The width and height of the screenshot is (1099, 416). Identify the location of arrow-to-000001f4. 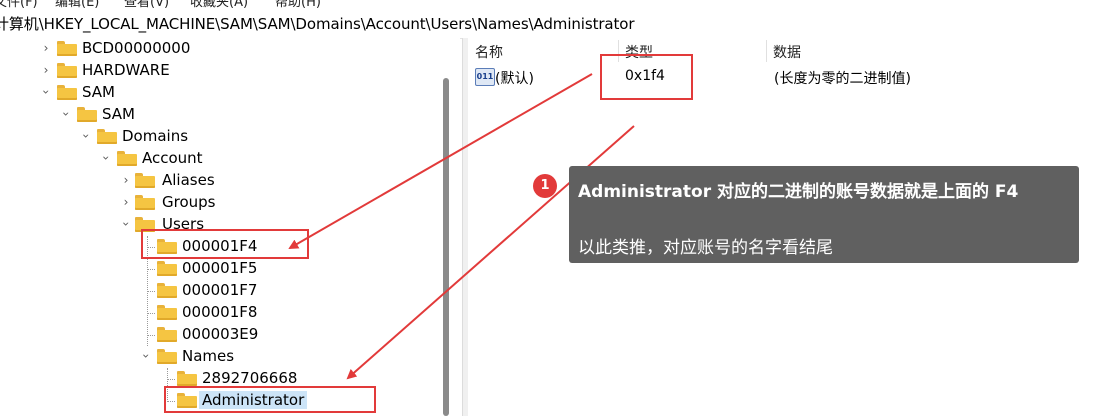
(440, 161).